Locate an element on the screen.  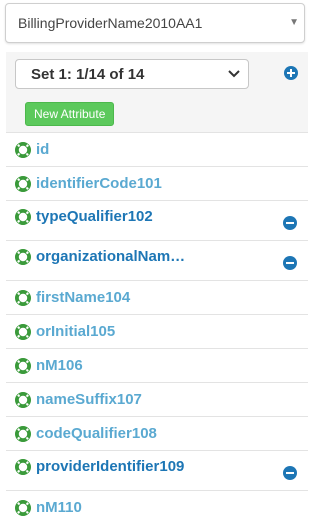
attribute-row: nM106 is located at coordinates (157, 365).